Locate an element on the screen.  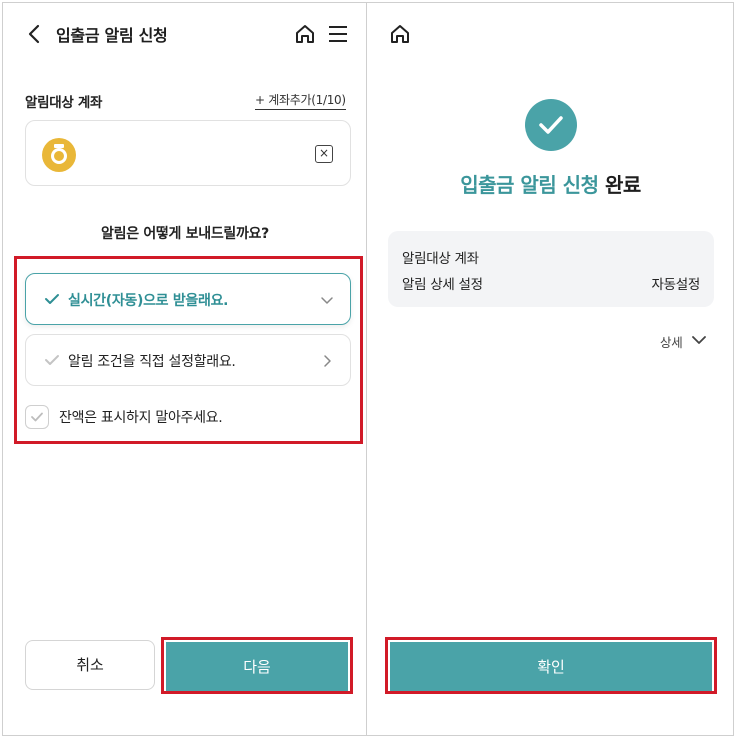
menu-icon is located at coordinates (338, 34).